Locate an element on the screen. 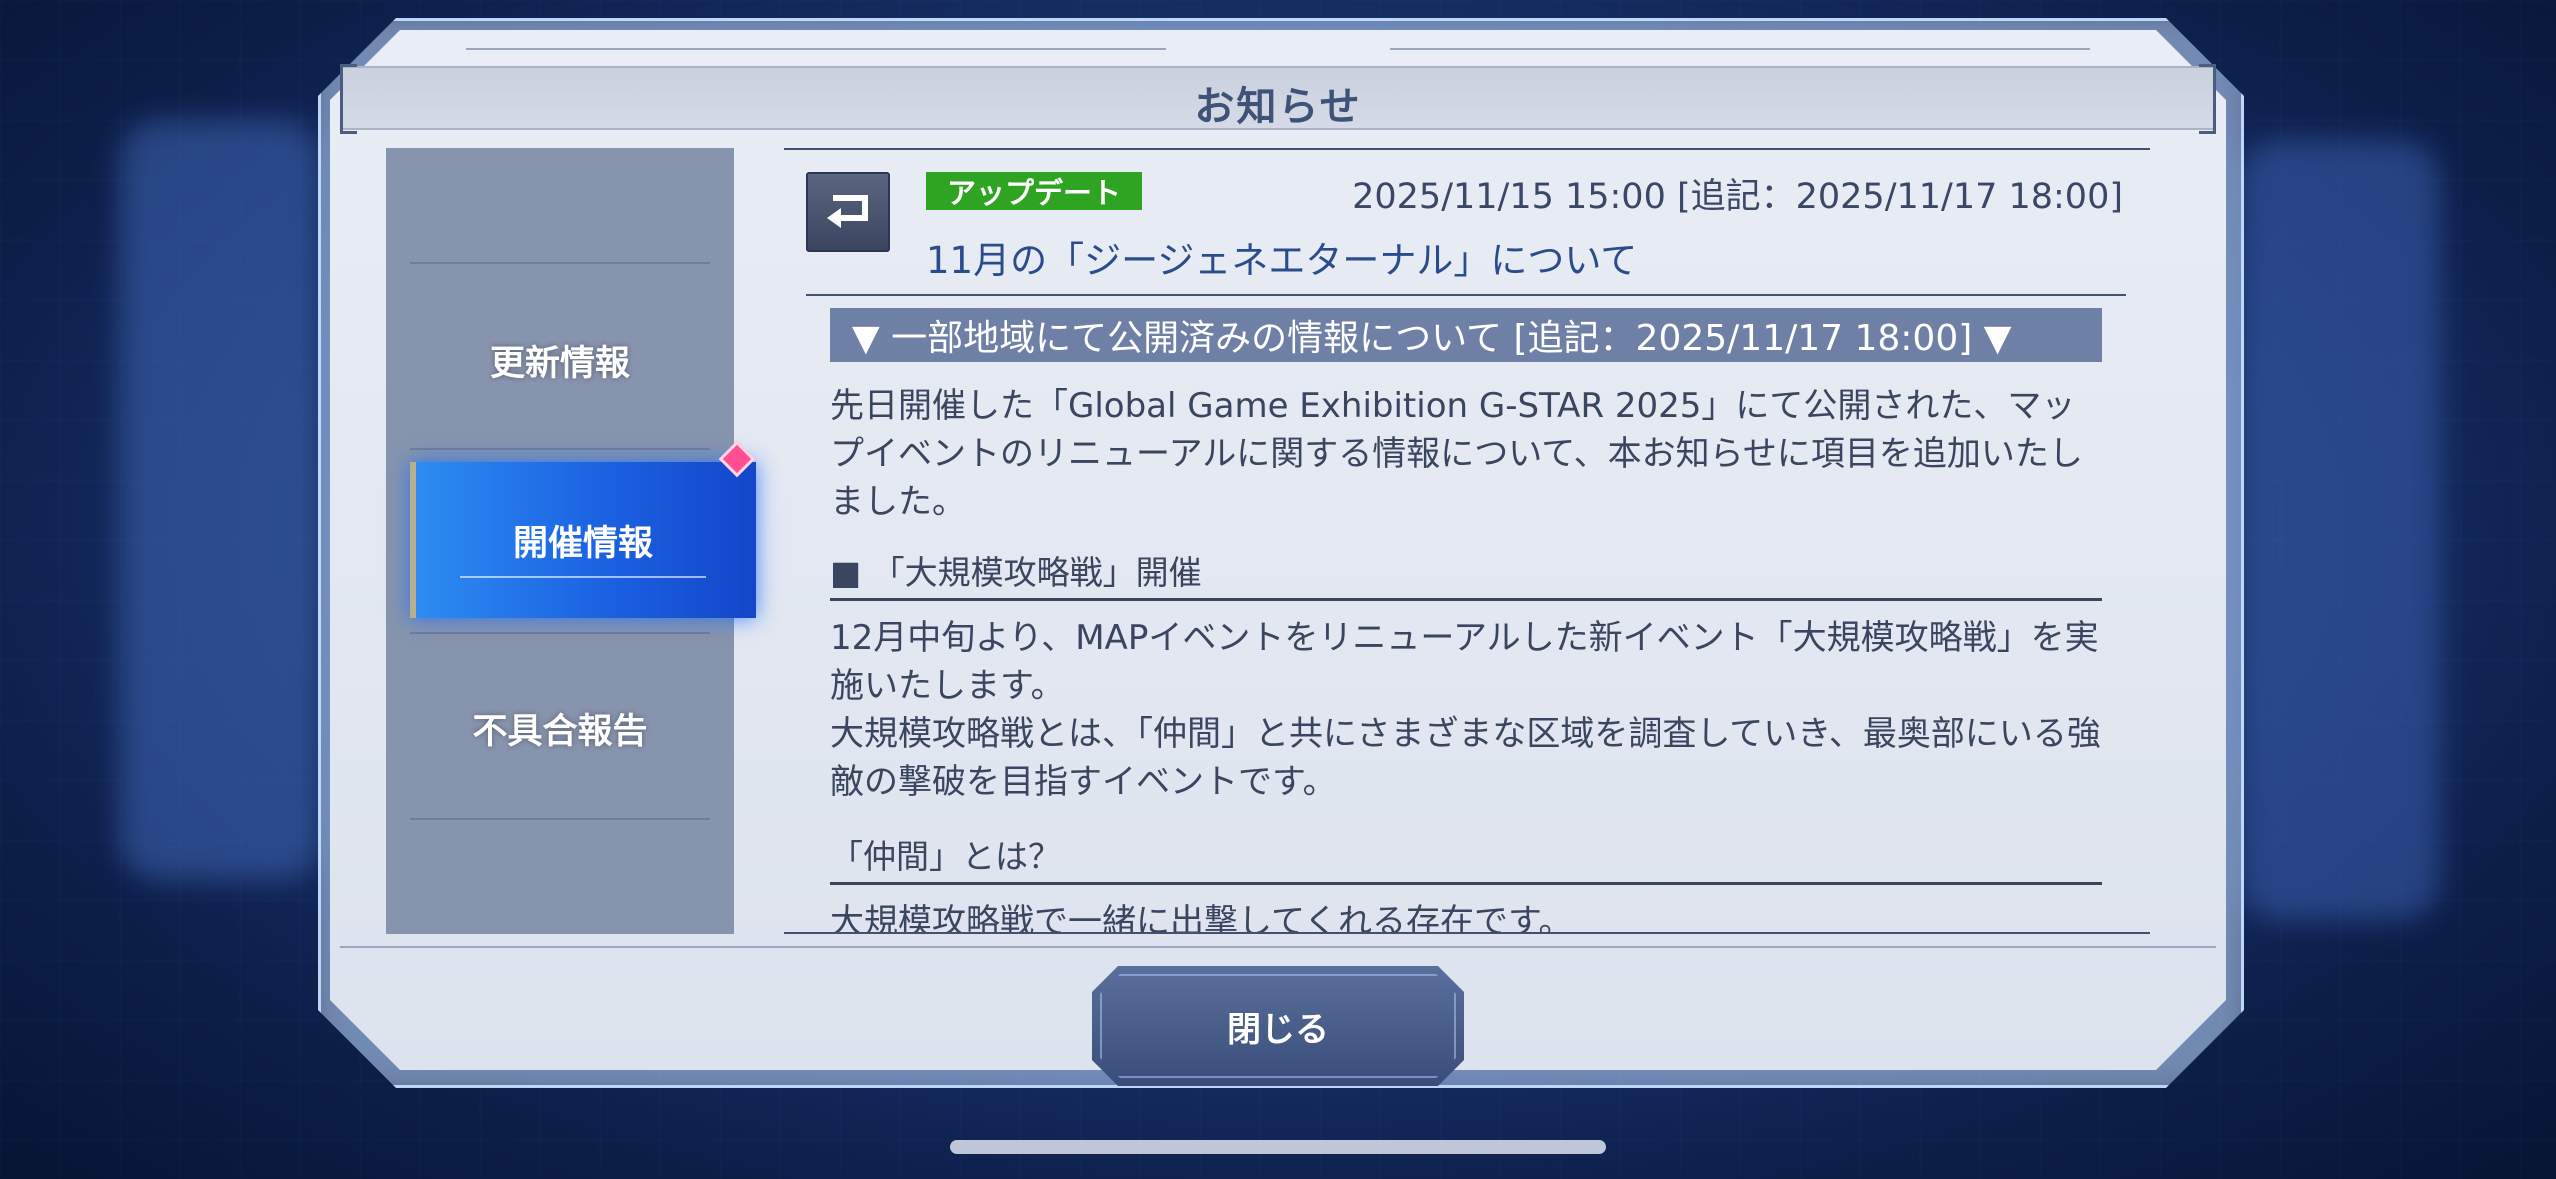  footer-rule is located at coordinates (1278, 947).